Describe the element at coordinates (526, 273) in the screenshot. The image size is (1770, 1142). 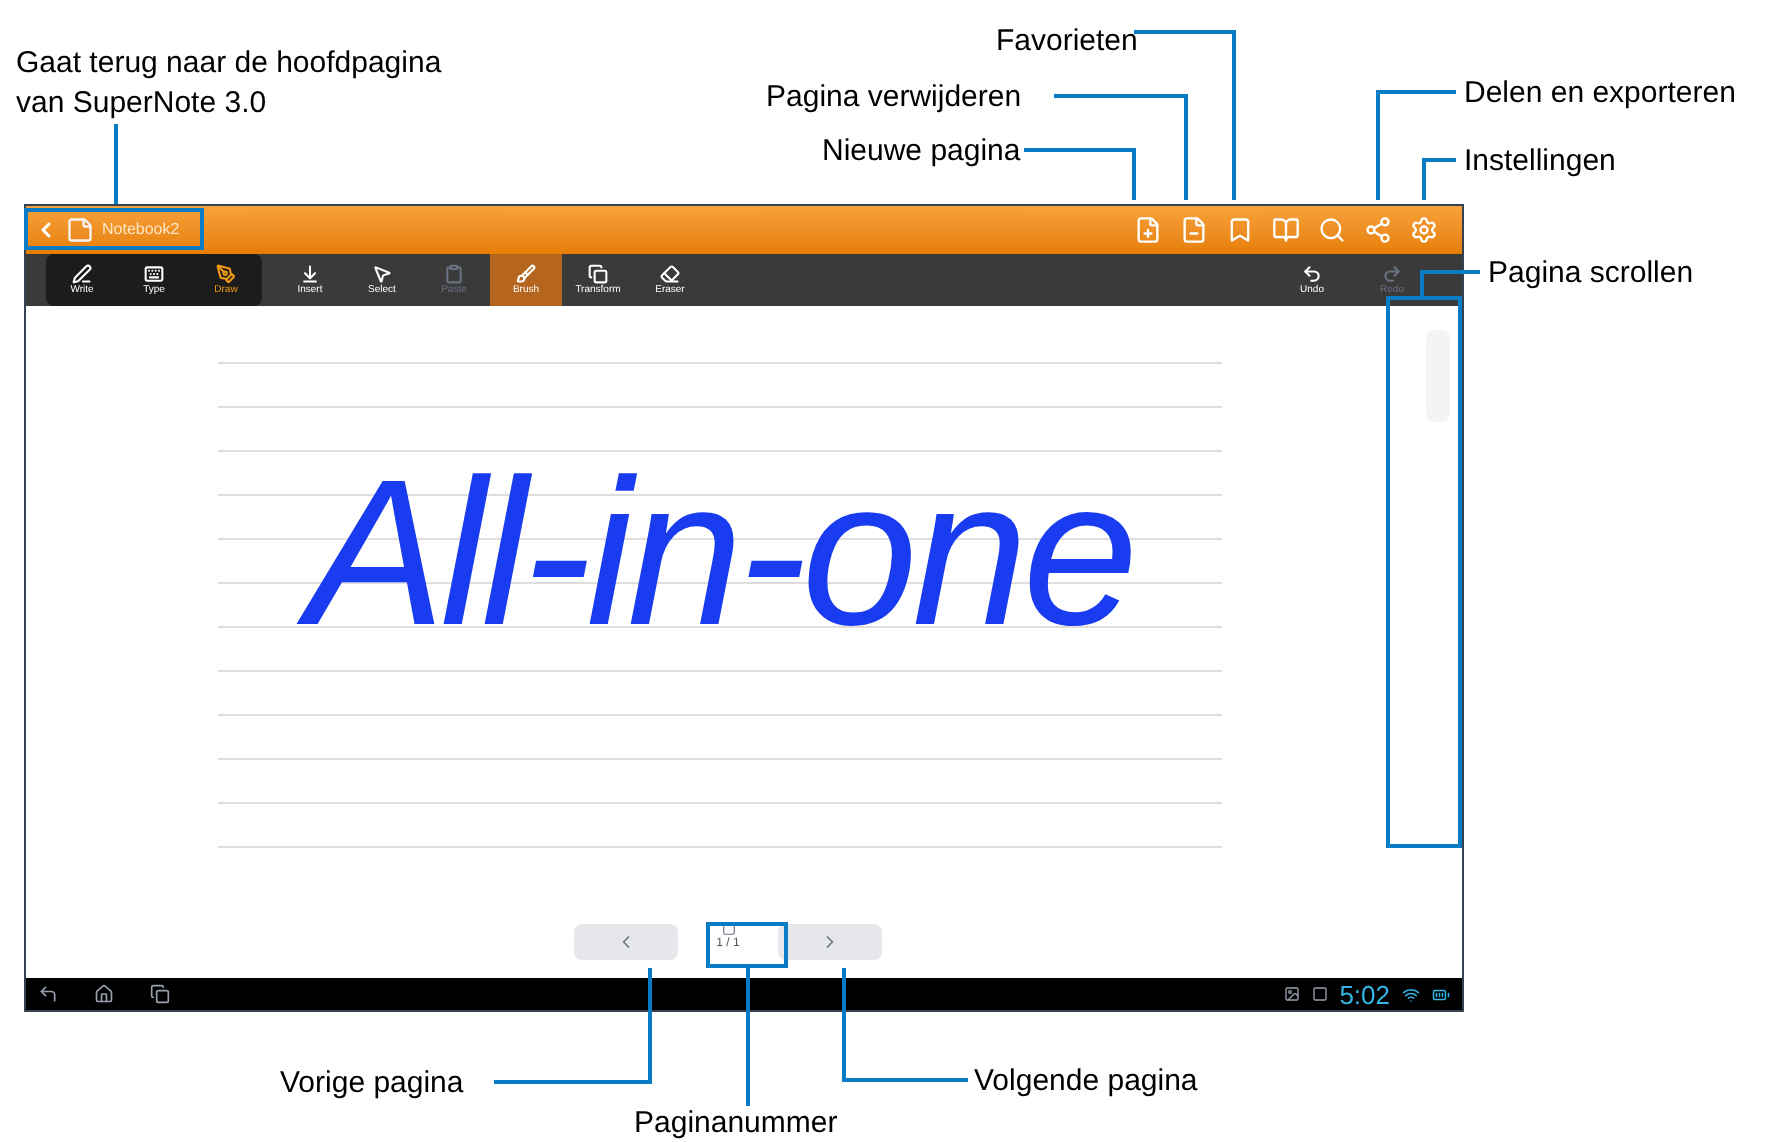
I see `brush-icon` at that location.